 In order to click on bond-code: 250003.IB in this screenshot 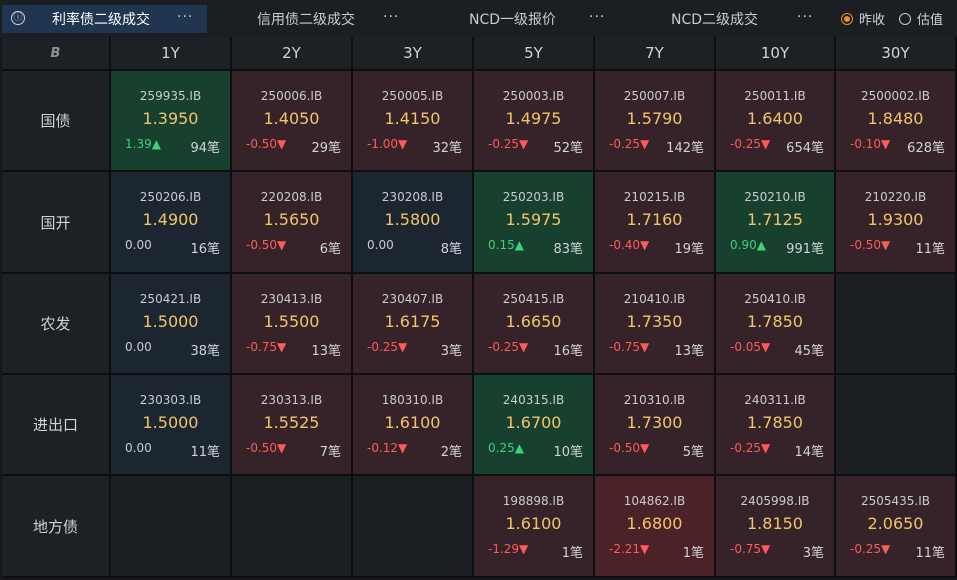, I will do `click(533, 96)`.